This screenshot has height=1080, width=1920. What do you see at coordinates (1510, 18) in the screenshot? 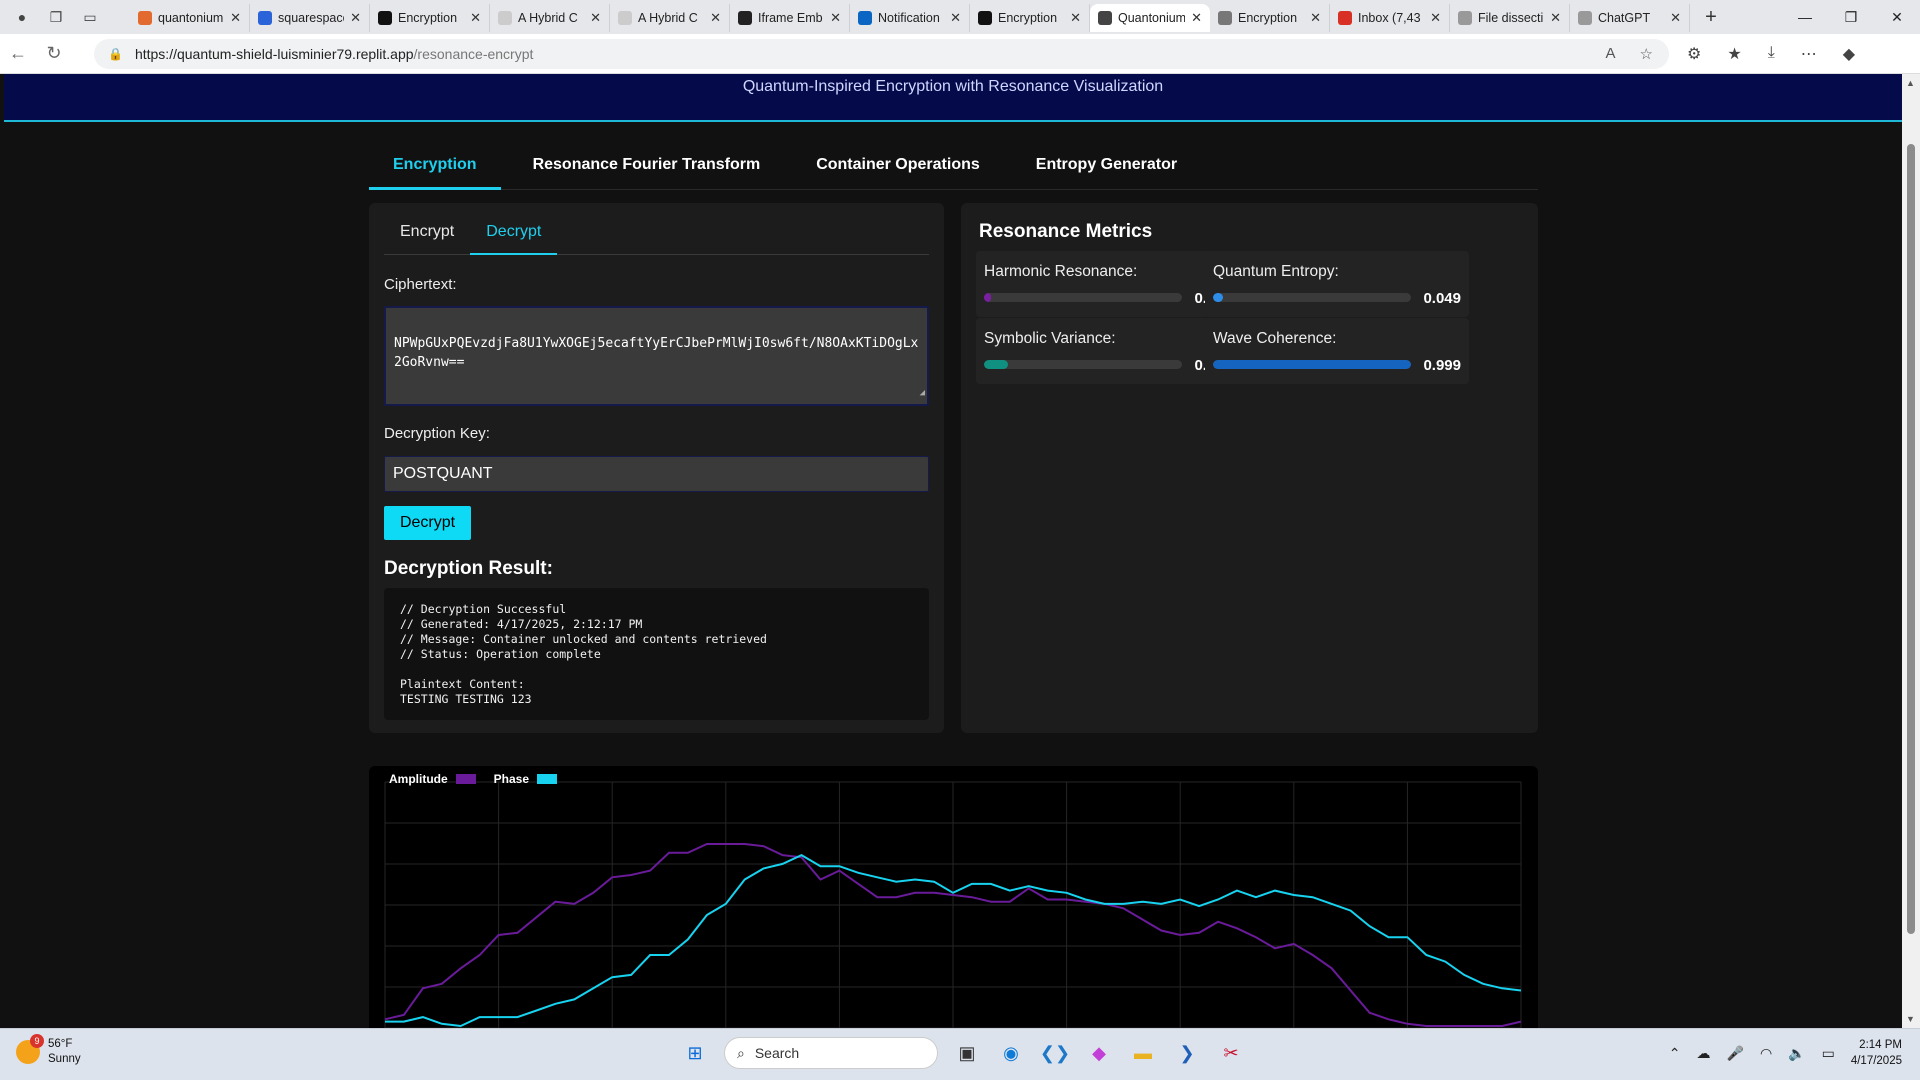
I see `browser-tab: File dissecti ✕` at bounding box center [1510, 18].